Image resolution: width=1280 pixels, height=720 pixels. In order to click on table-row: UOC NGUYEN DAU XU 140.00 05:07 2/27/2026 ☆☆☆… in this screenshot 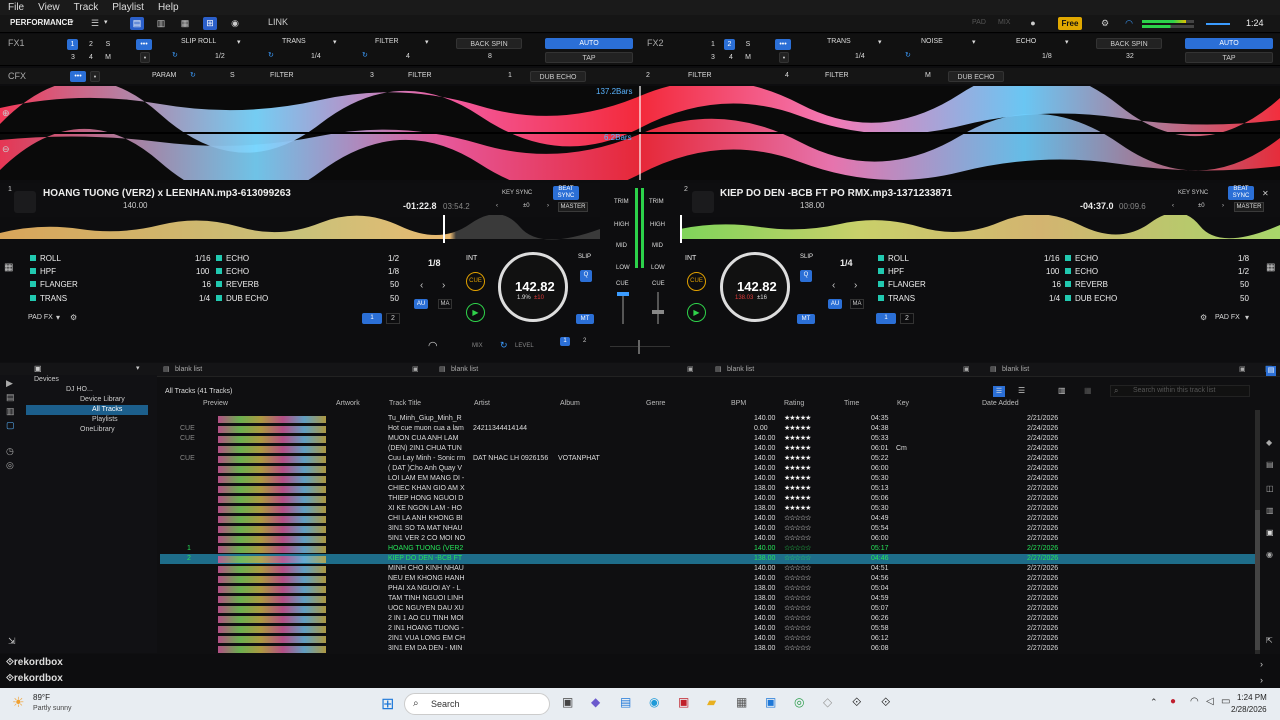, I will do `click(707, 609)`.